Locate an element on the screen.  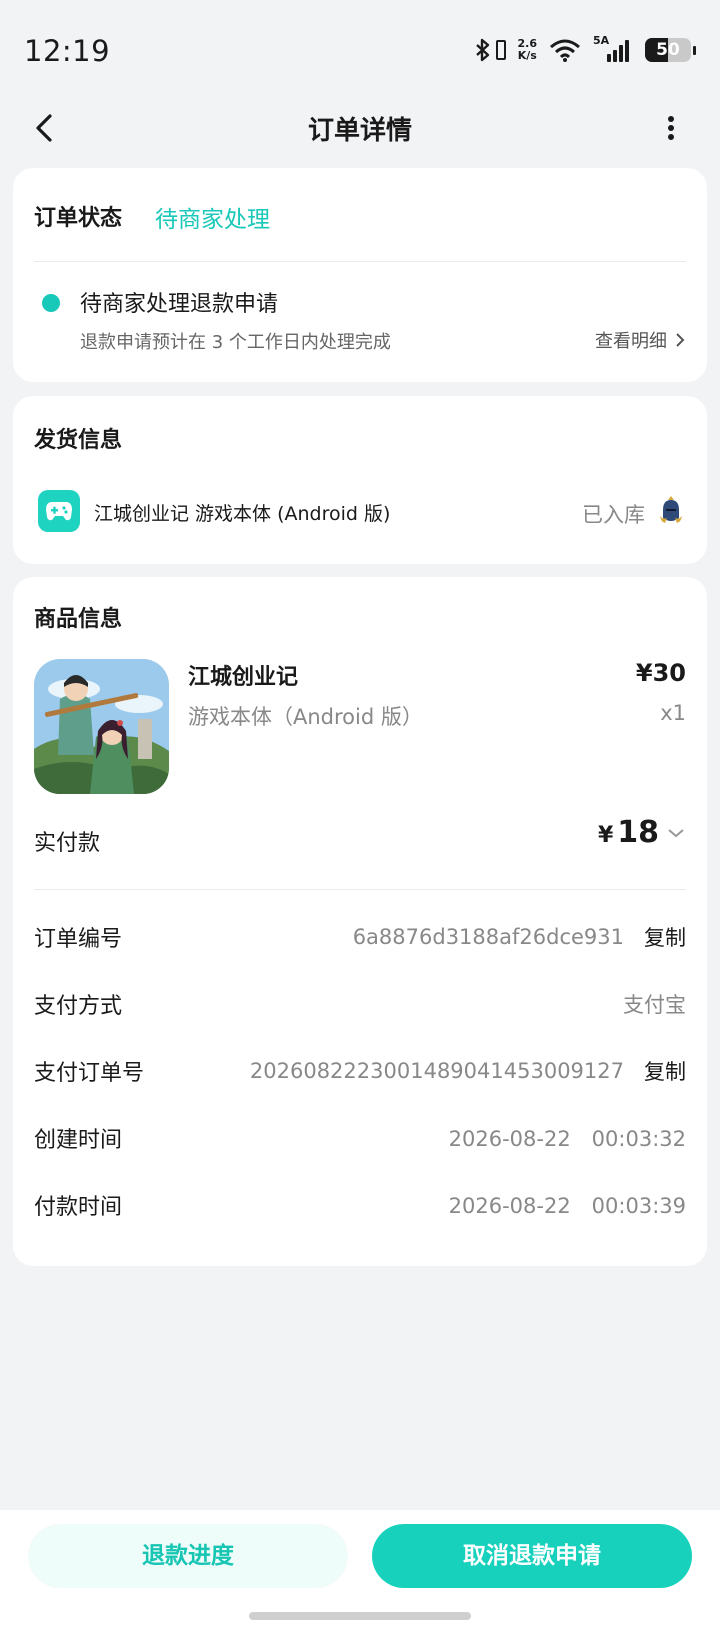
shipping-info-title: 发货信息 is located at coordinates (78, 440).